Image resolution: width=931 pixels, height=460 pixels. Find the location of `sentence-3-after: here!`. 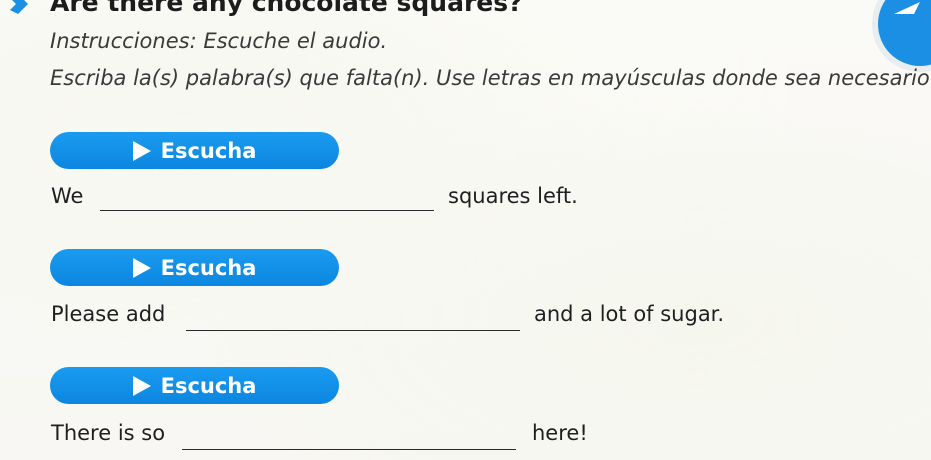

sentence-3-after: here! is located at coordinates (560, 433).